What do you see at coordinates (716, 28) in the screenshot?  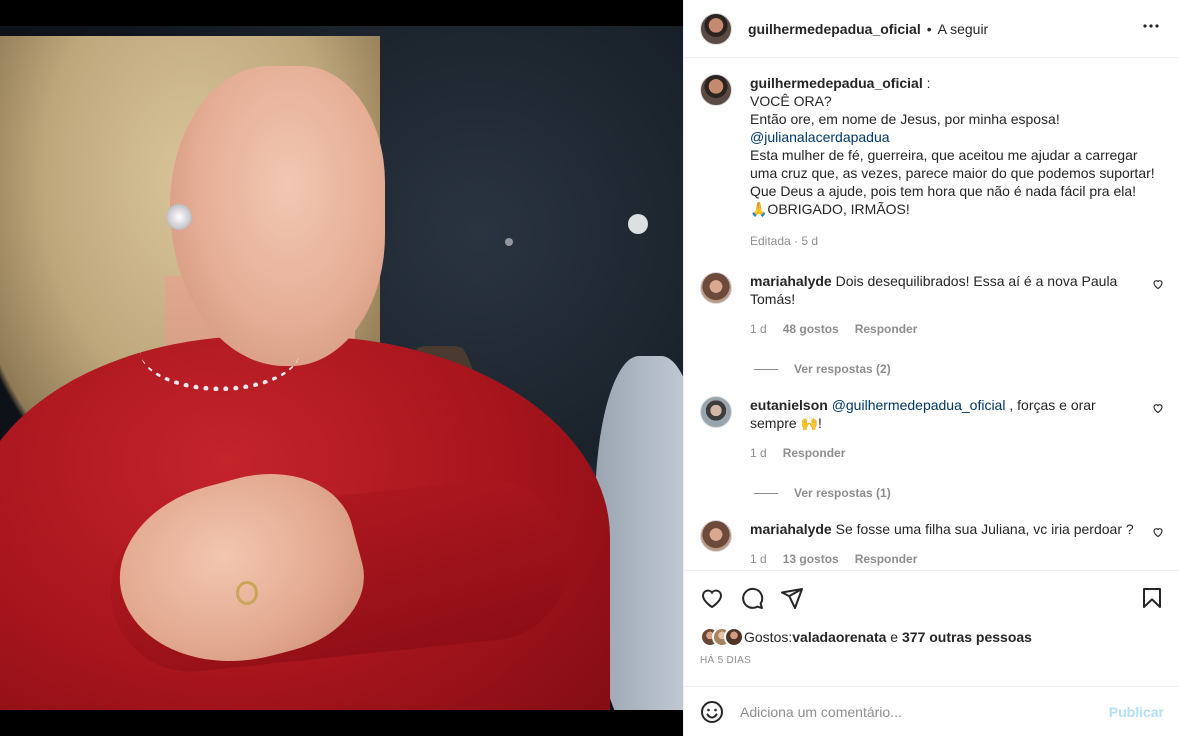 I see `author-avatar` at bounding box center [716, 28].